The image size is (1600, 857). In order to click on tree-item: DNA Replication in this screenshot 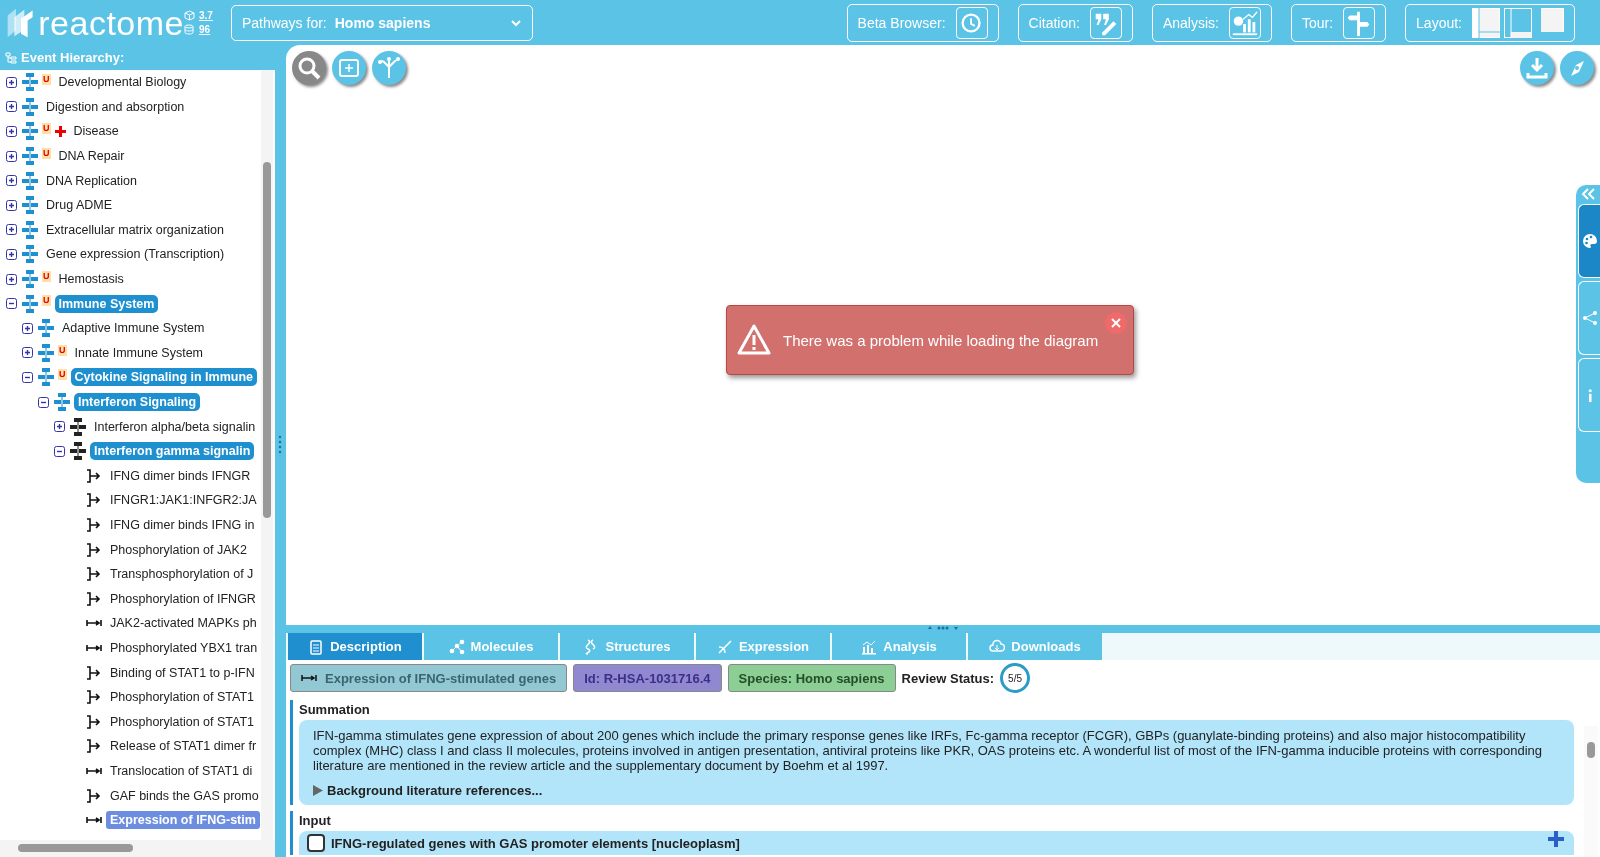, I will do `click(91, 180)`.